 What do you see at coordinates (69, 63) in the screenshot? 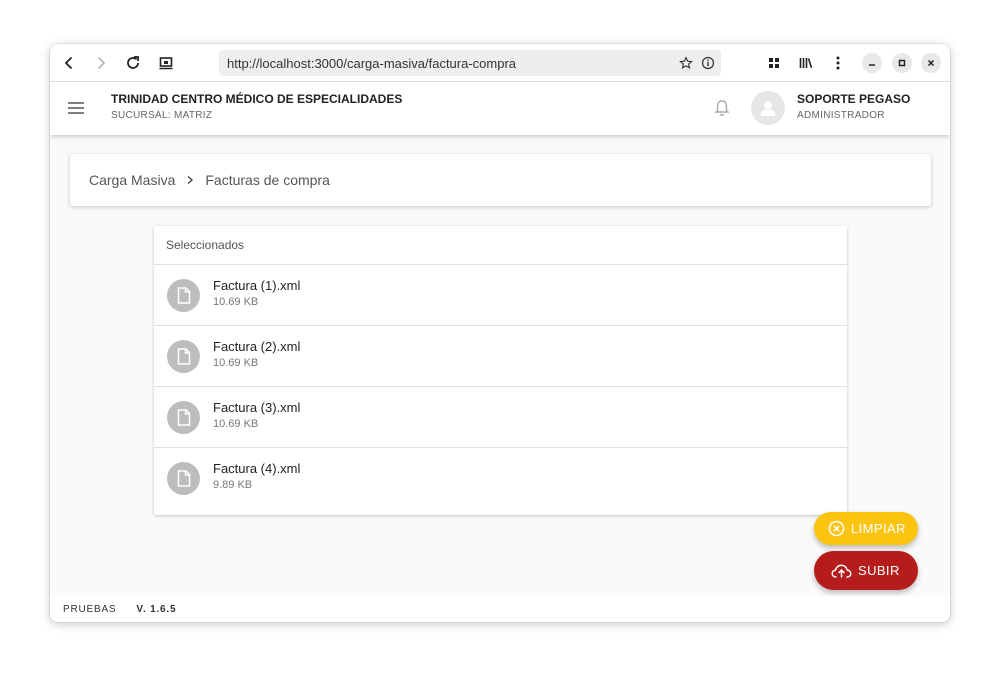
I see `back-icon` at bounding box center [69, 63].